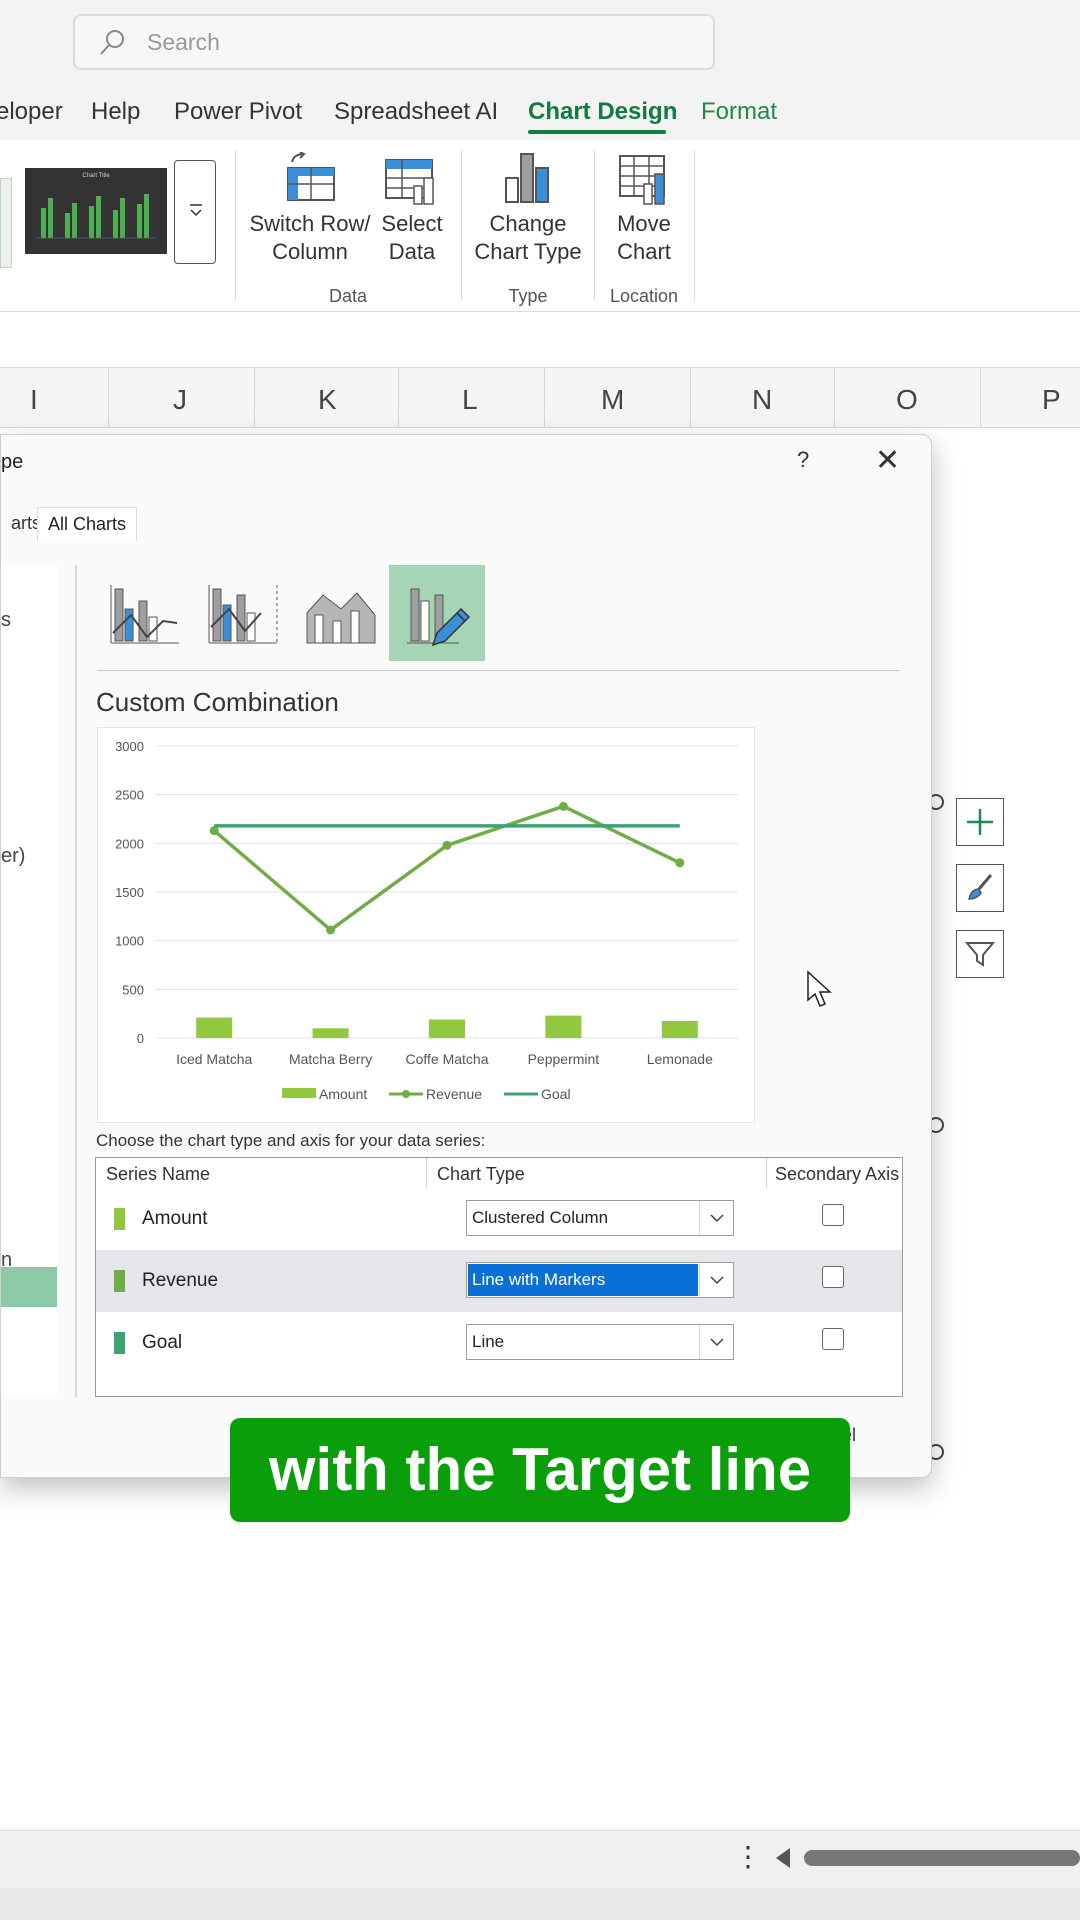  Describe the element at coordinates (644, 296) in the screenshot. I see `location-group-label: Location` at that location.